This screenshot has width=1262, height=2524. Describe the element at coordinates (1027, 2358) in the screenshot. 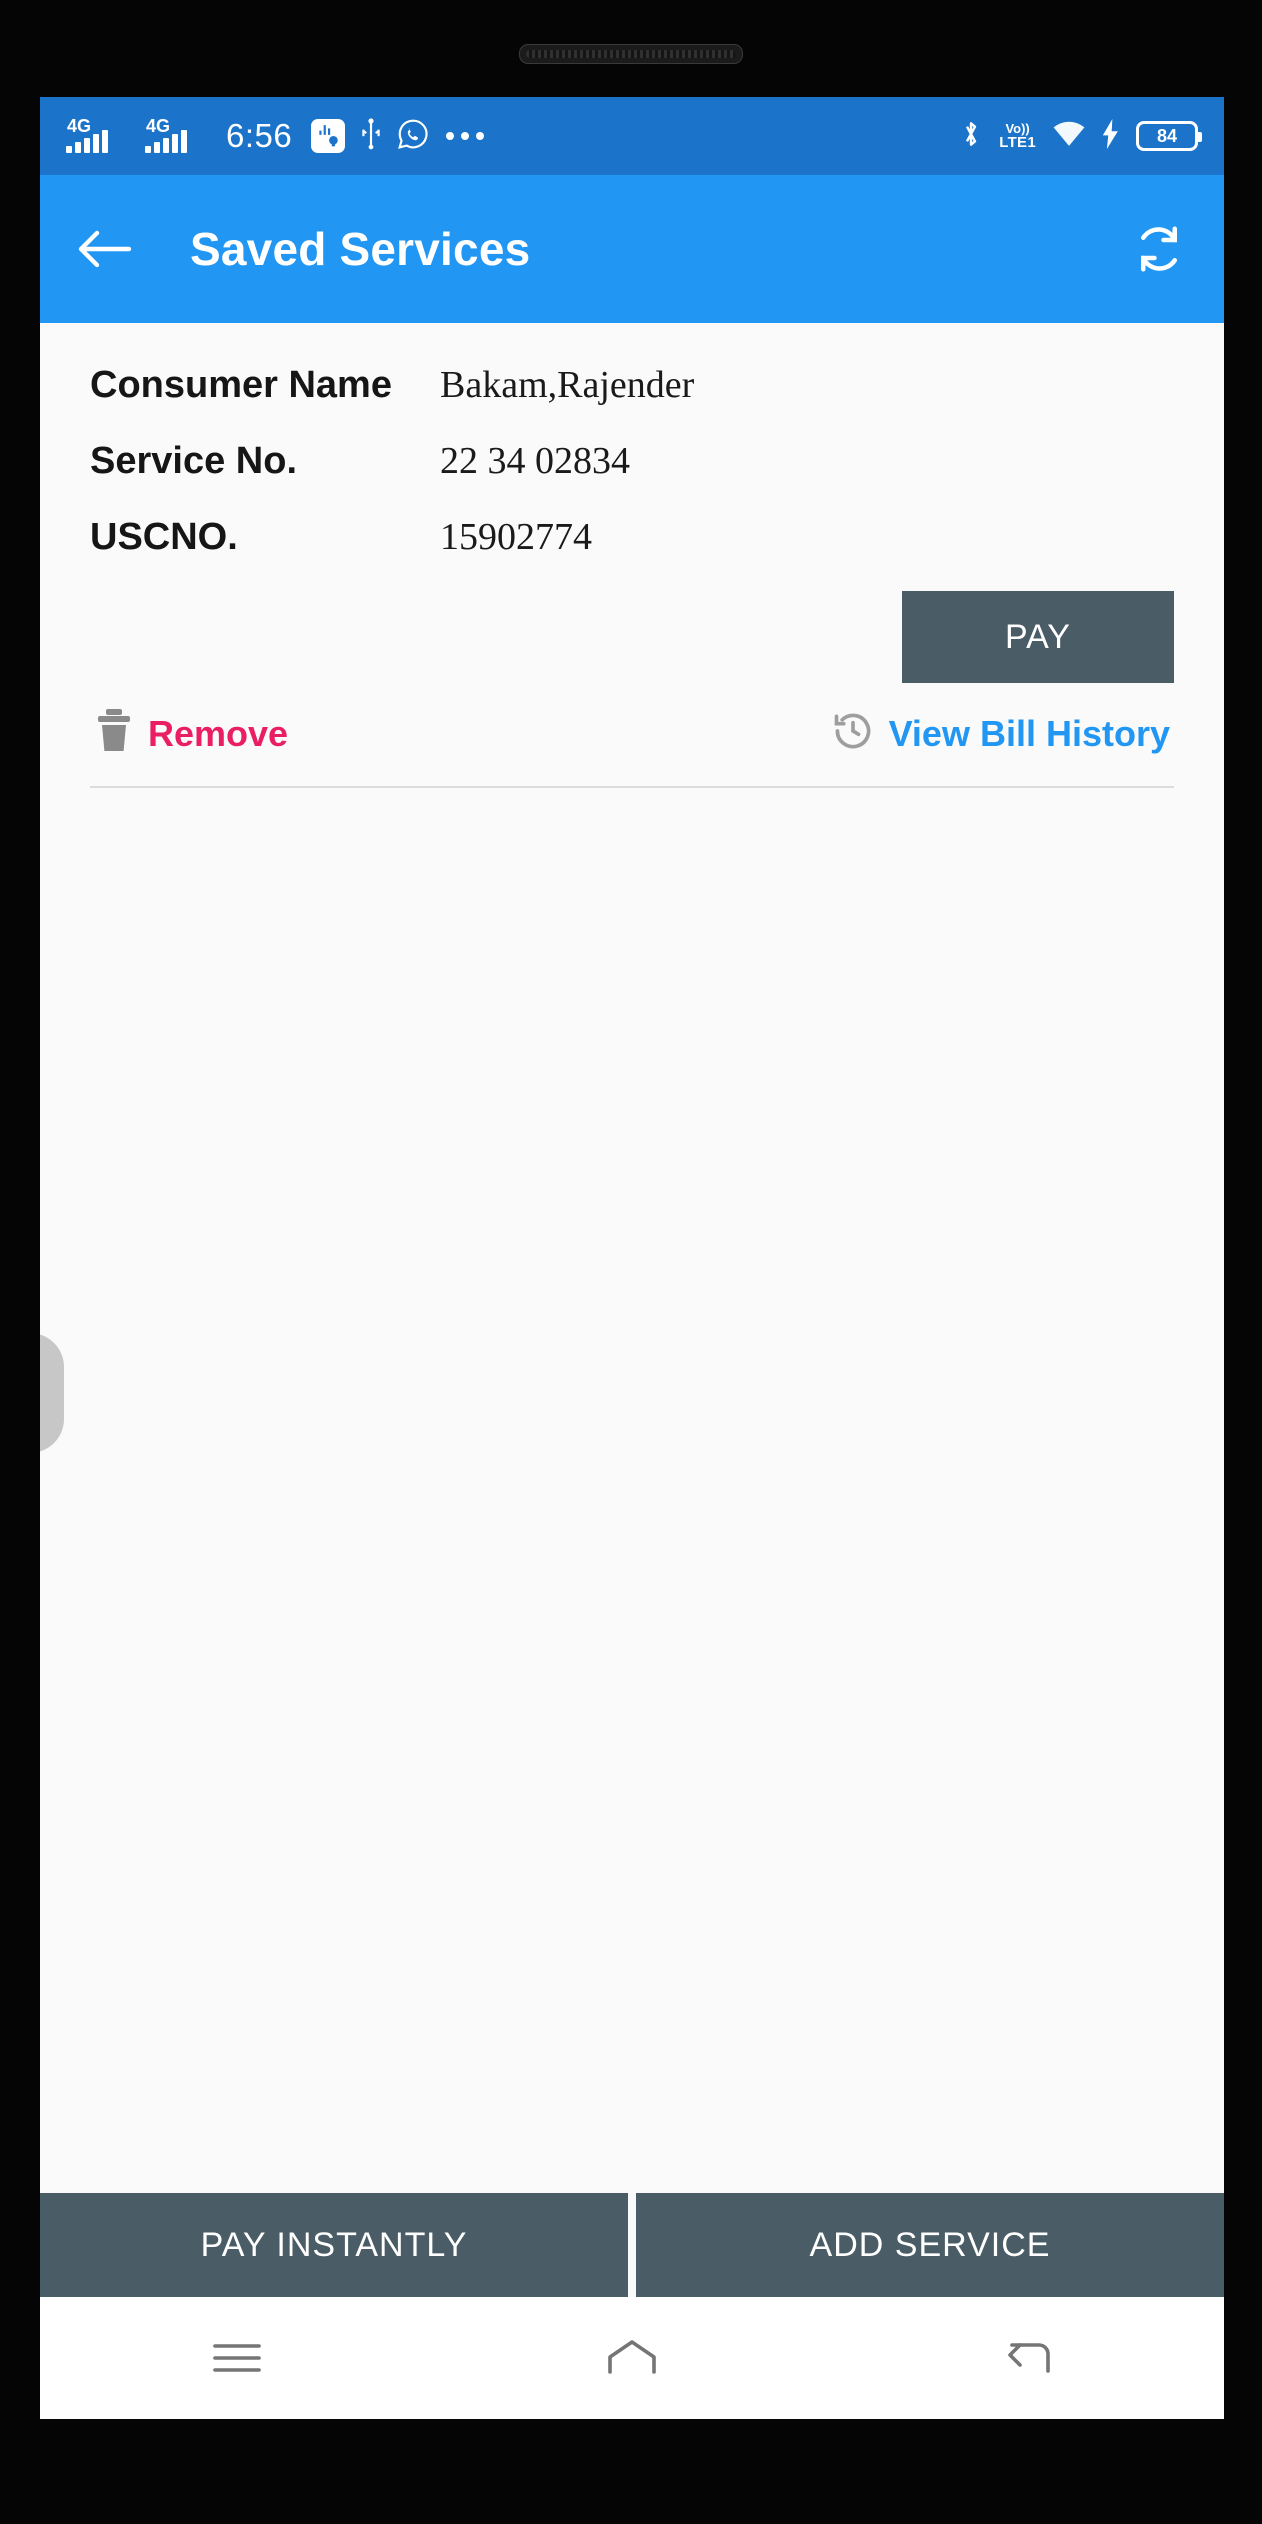

I see `back-nav-icon` at that location.